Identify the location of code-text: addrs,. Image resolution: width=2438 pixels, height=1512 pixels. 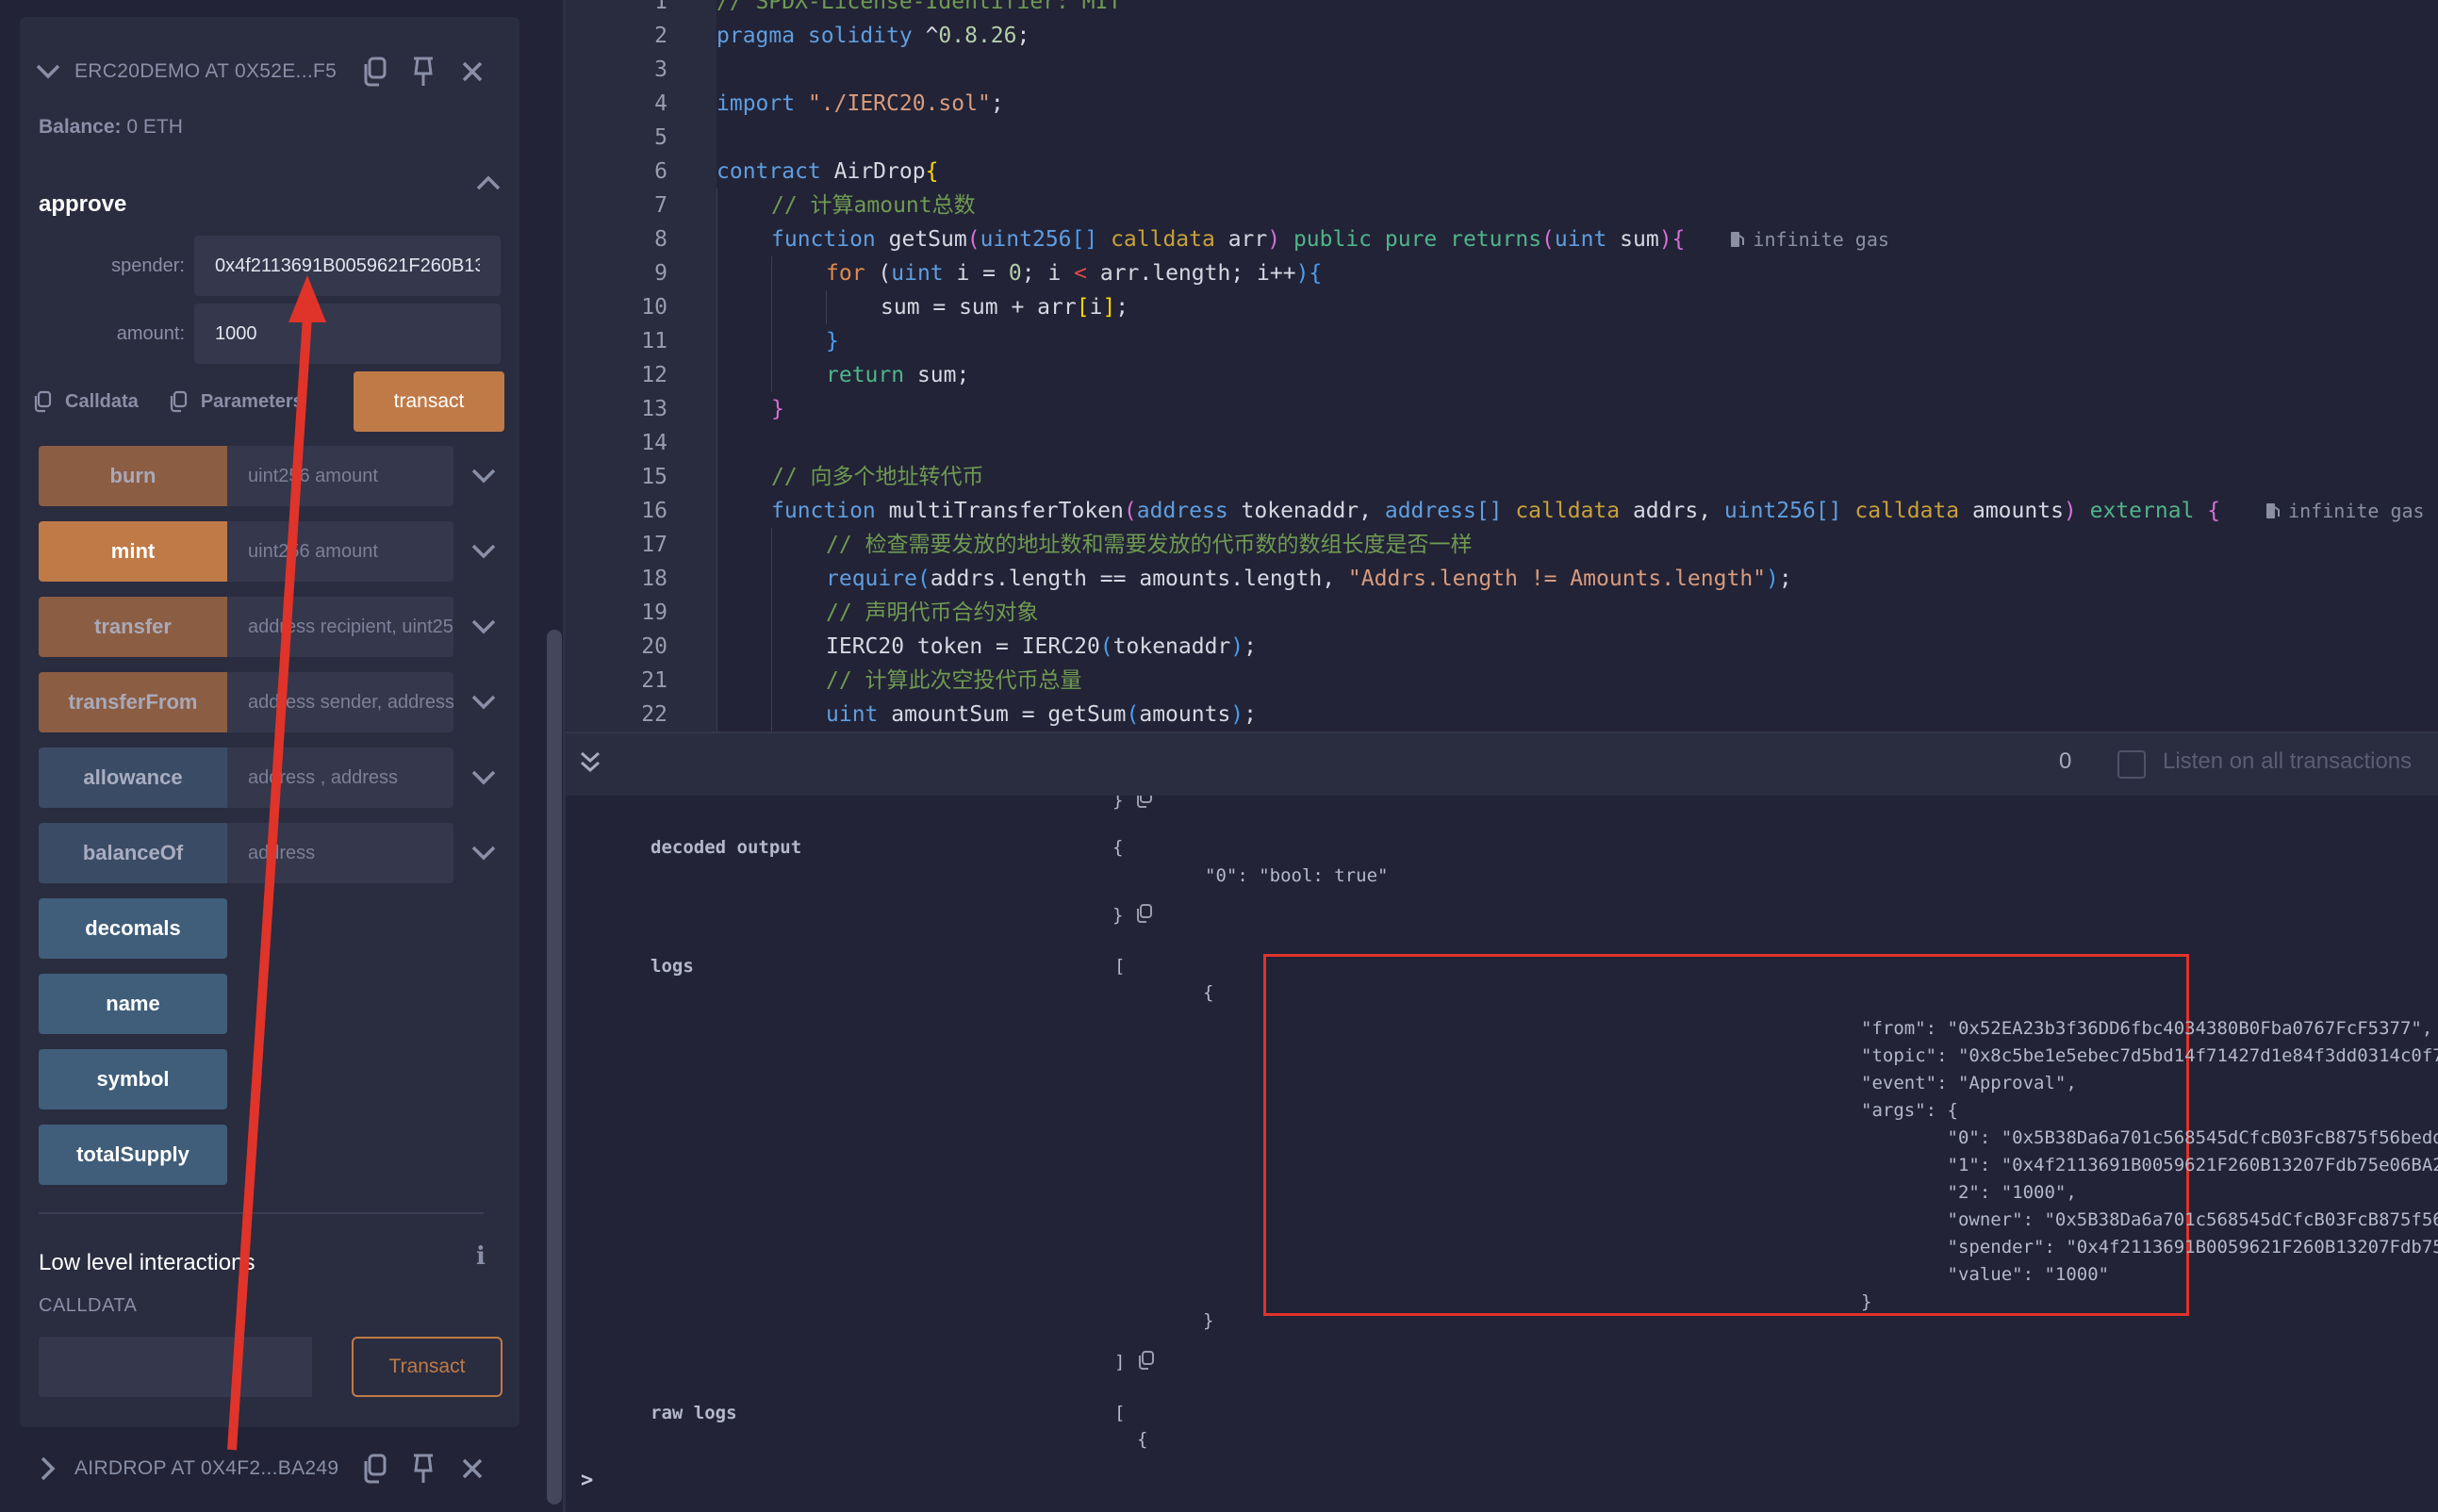
(1672, 511).